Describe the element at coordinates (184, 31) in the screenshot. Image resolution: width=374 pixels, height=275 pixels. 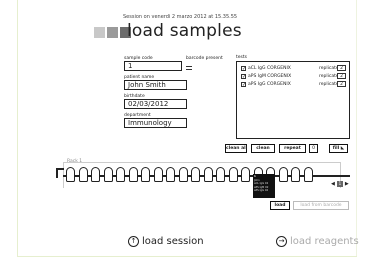
I see `page-title: load samples` at that location.